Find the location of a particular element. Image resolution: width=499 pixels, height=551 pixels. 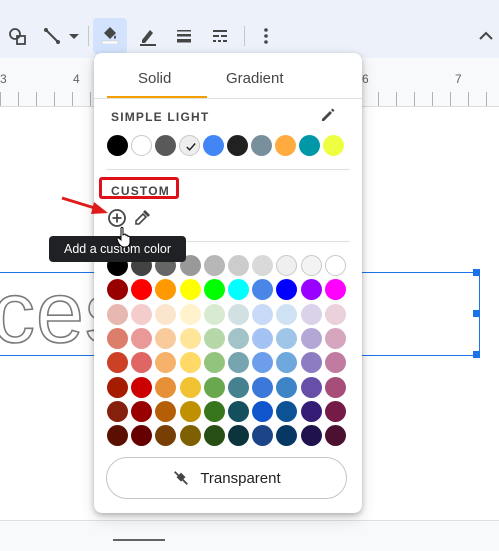

collapse-icon is located at coordinates (485, 36).